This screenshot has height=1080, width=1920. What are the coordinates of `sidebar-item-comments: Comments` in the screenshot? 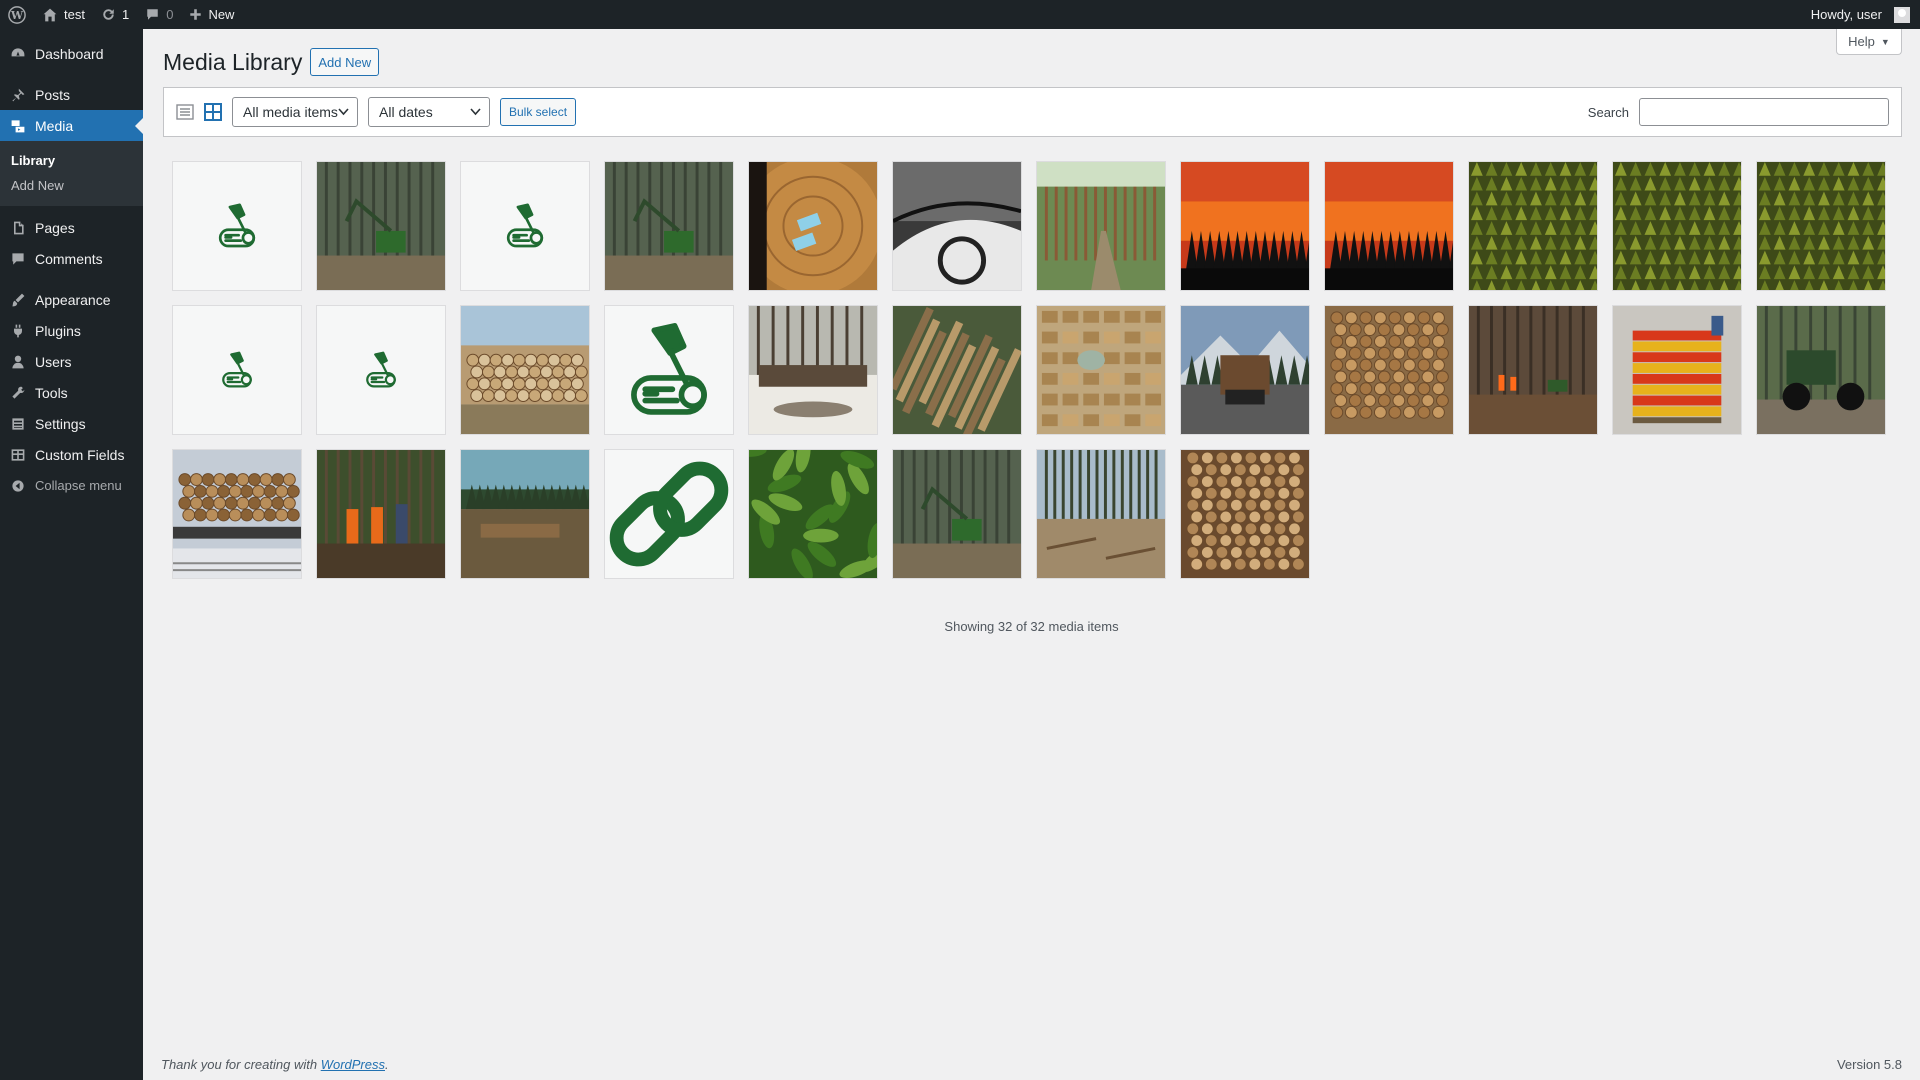 It's located at (71, 258).